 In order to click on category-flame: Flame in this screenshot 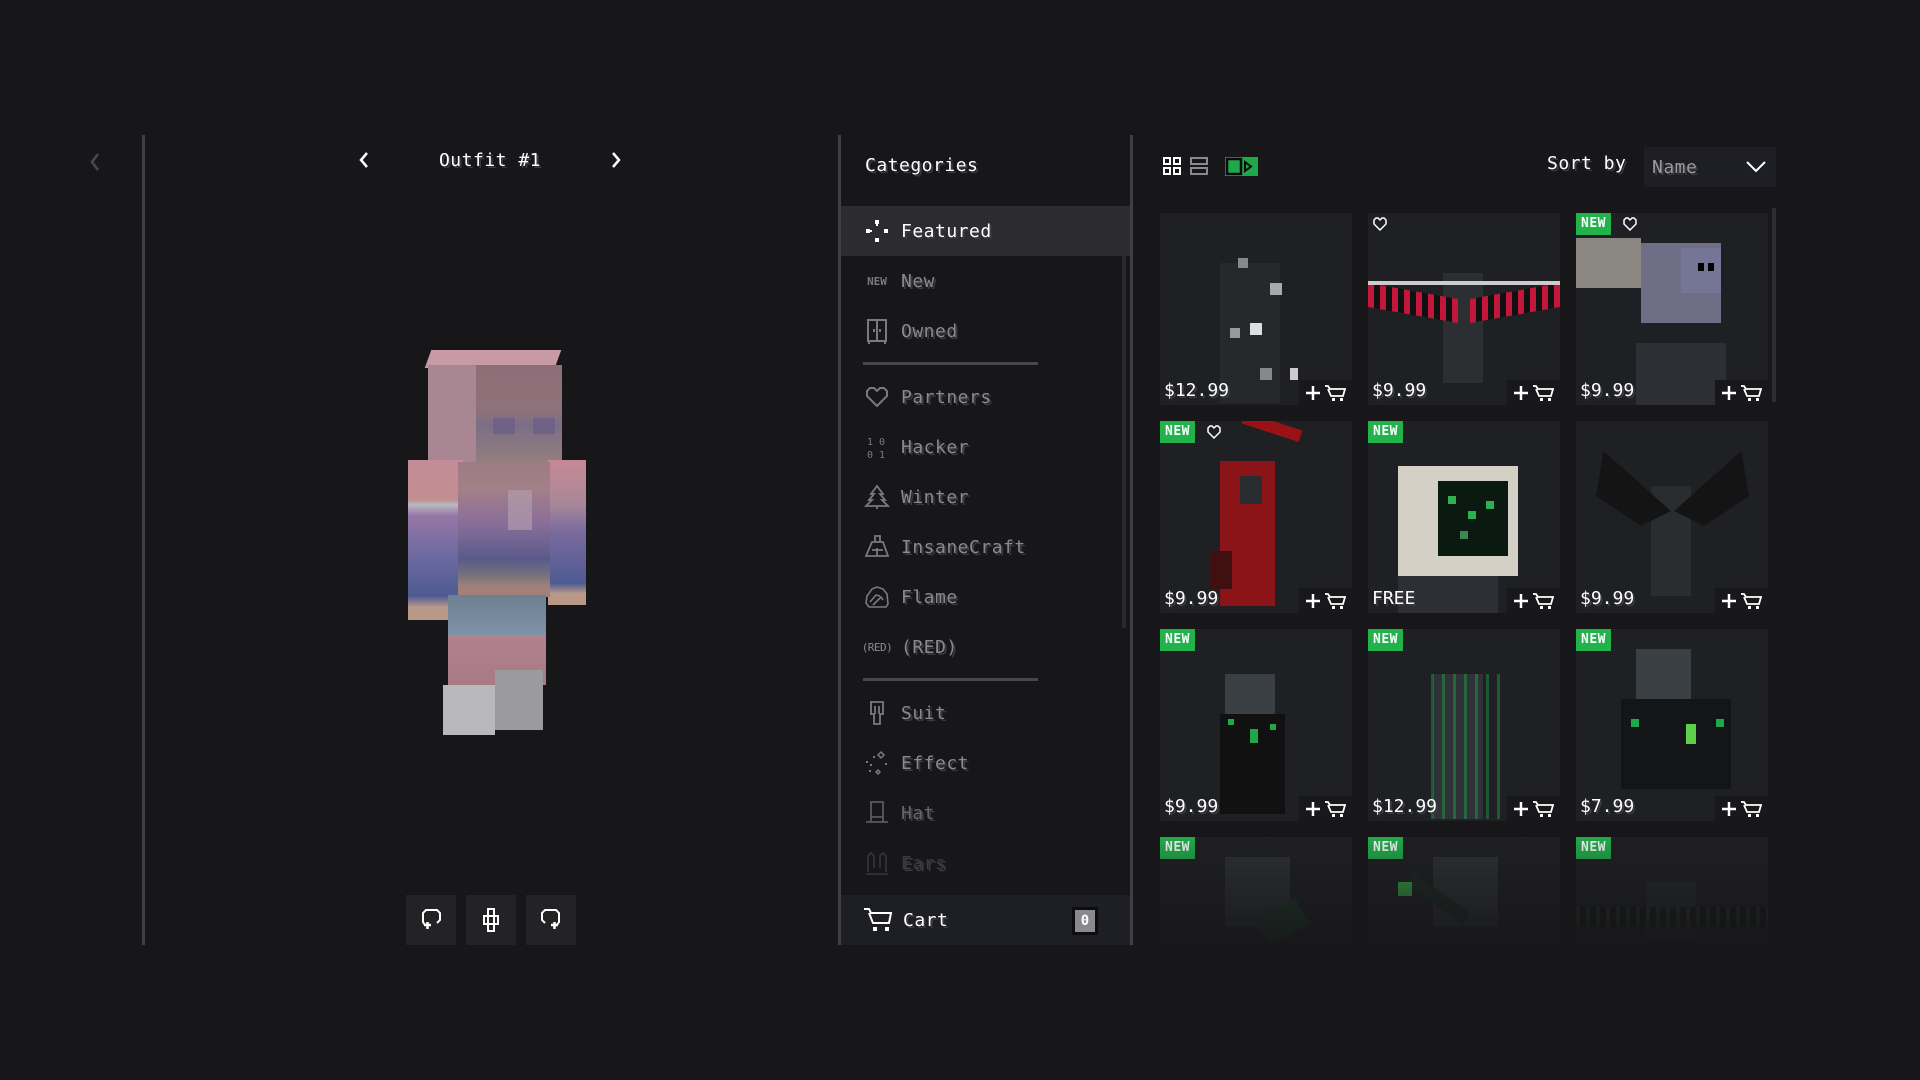, I will do `click(985, 597)`.